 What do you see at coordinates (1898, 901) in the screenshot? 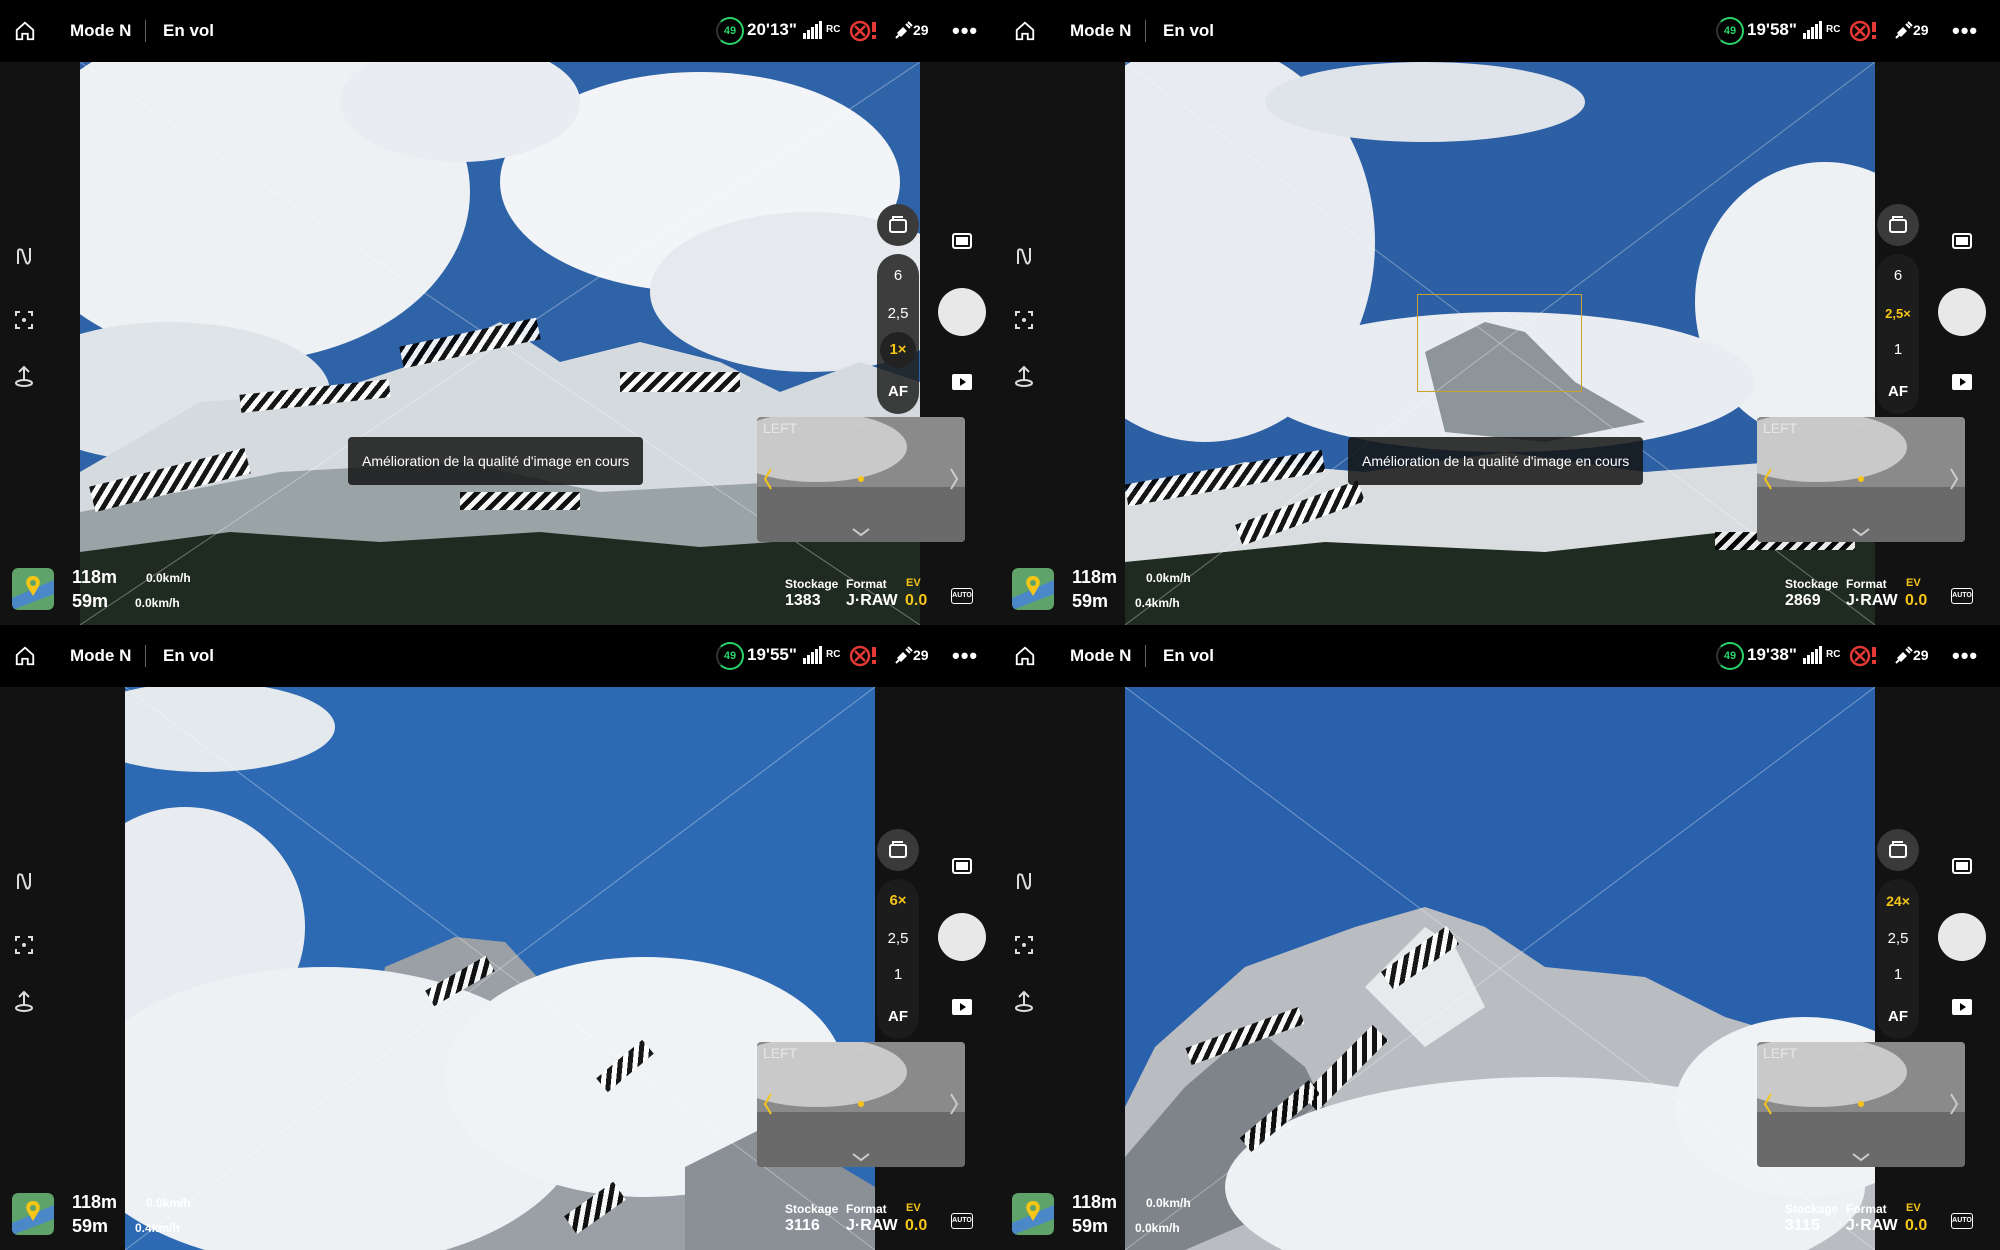
I see `zoom-option-24-selected: 24×` at bounding box center [1898, 901].